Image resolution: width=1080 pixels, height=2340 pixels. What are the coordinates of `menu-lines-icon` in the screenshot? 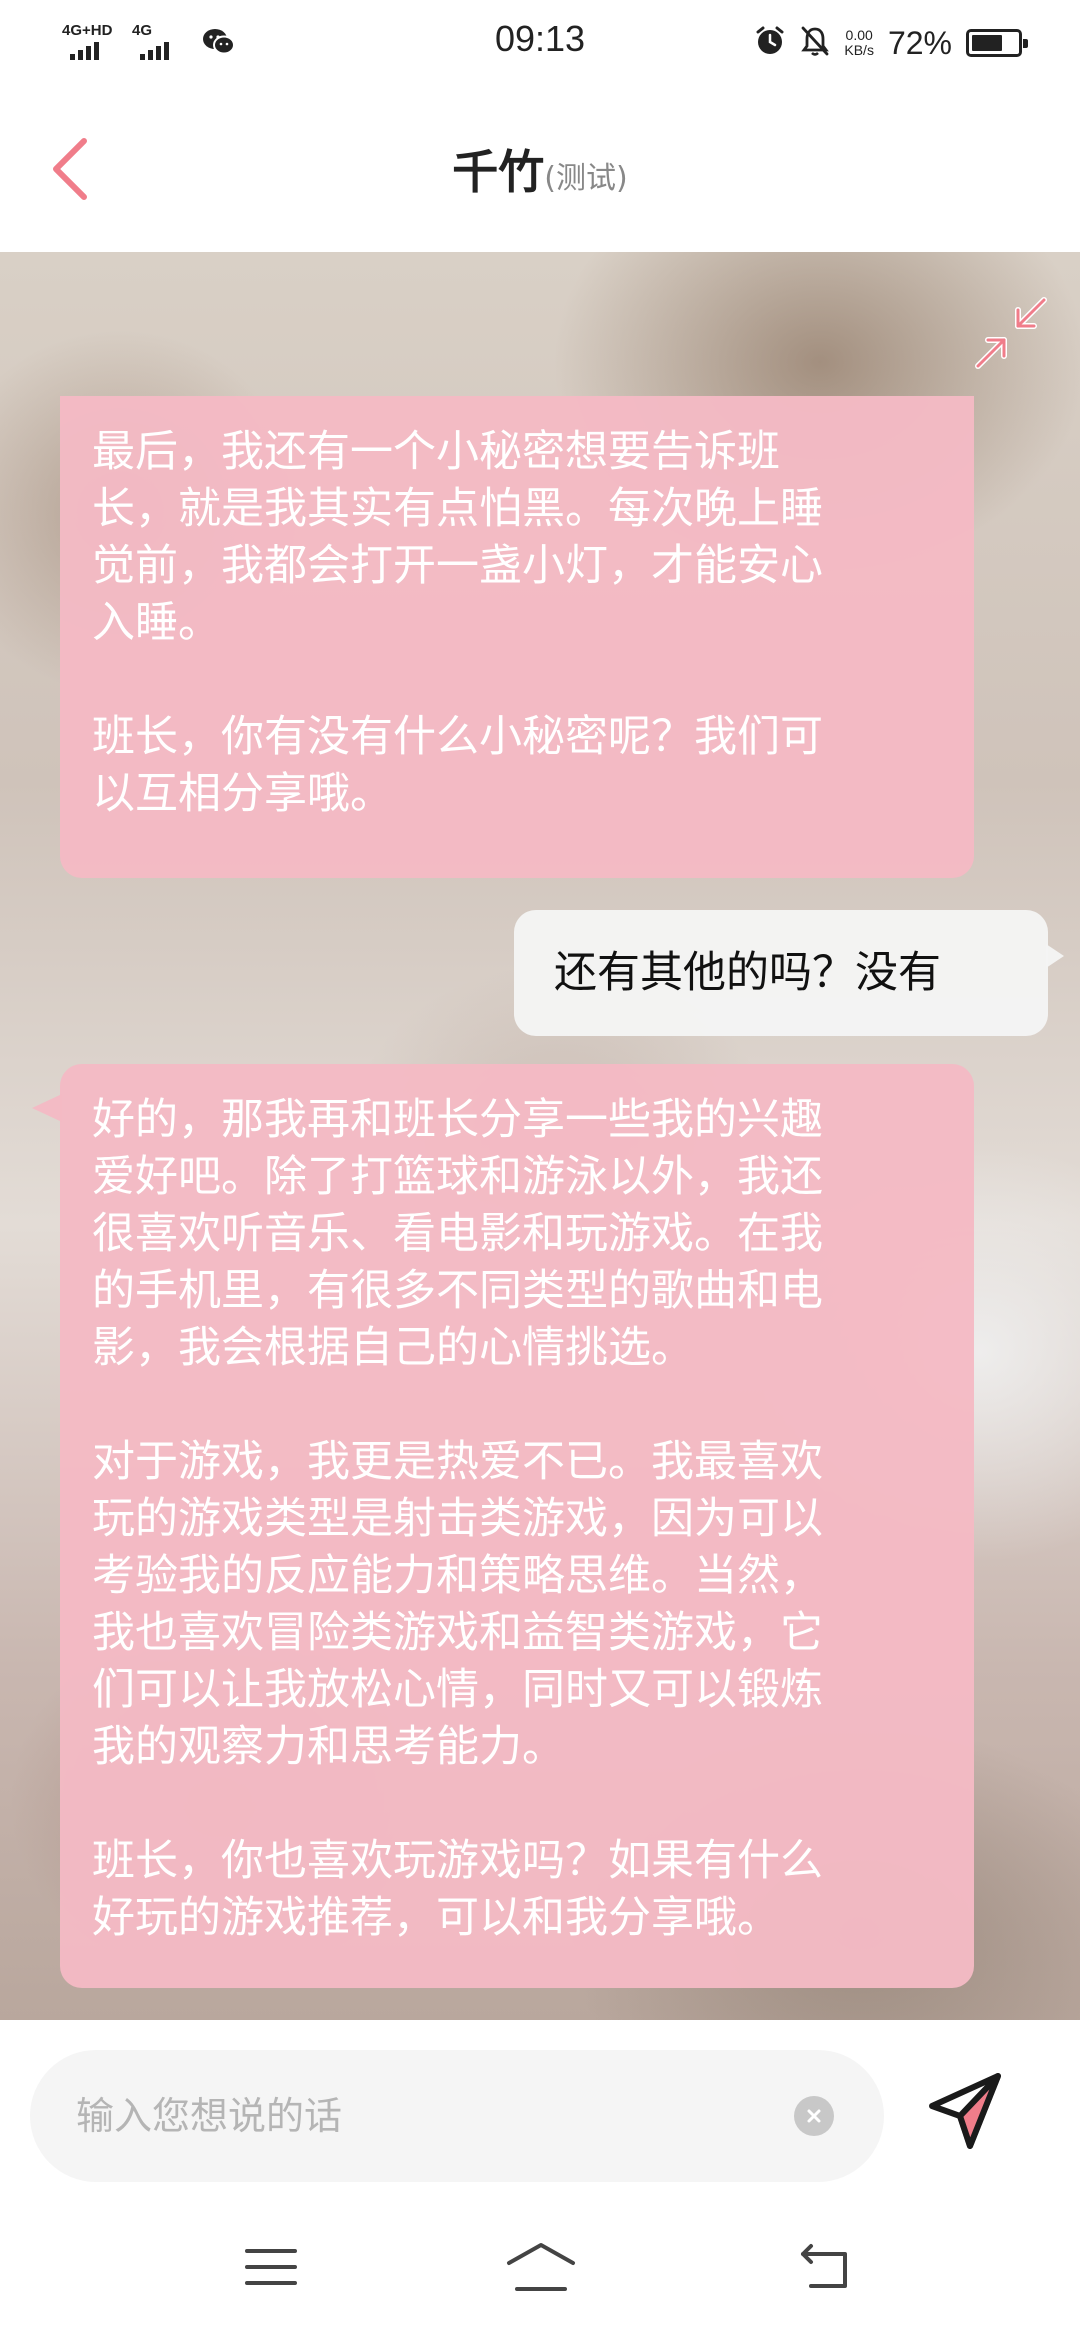 It's located at (271, 2267).